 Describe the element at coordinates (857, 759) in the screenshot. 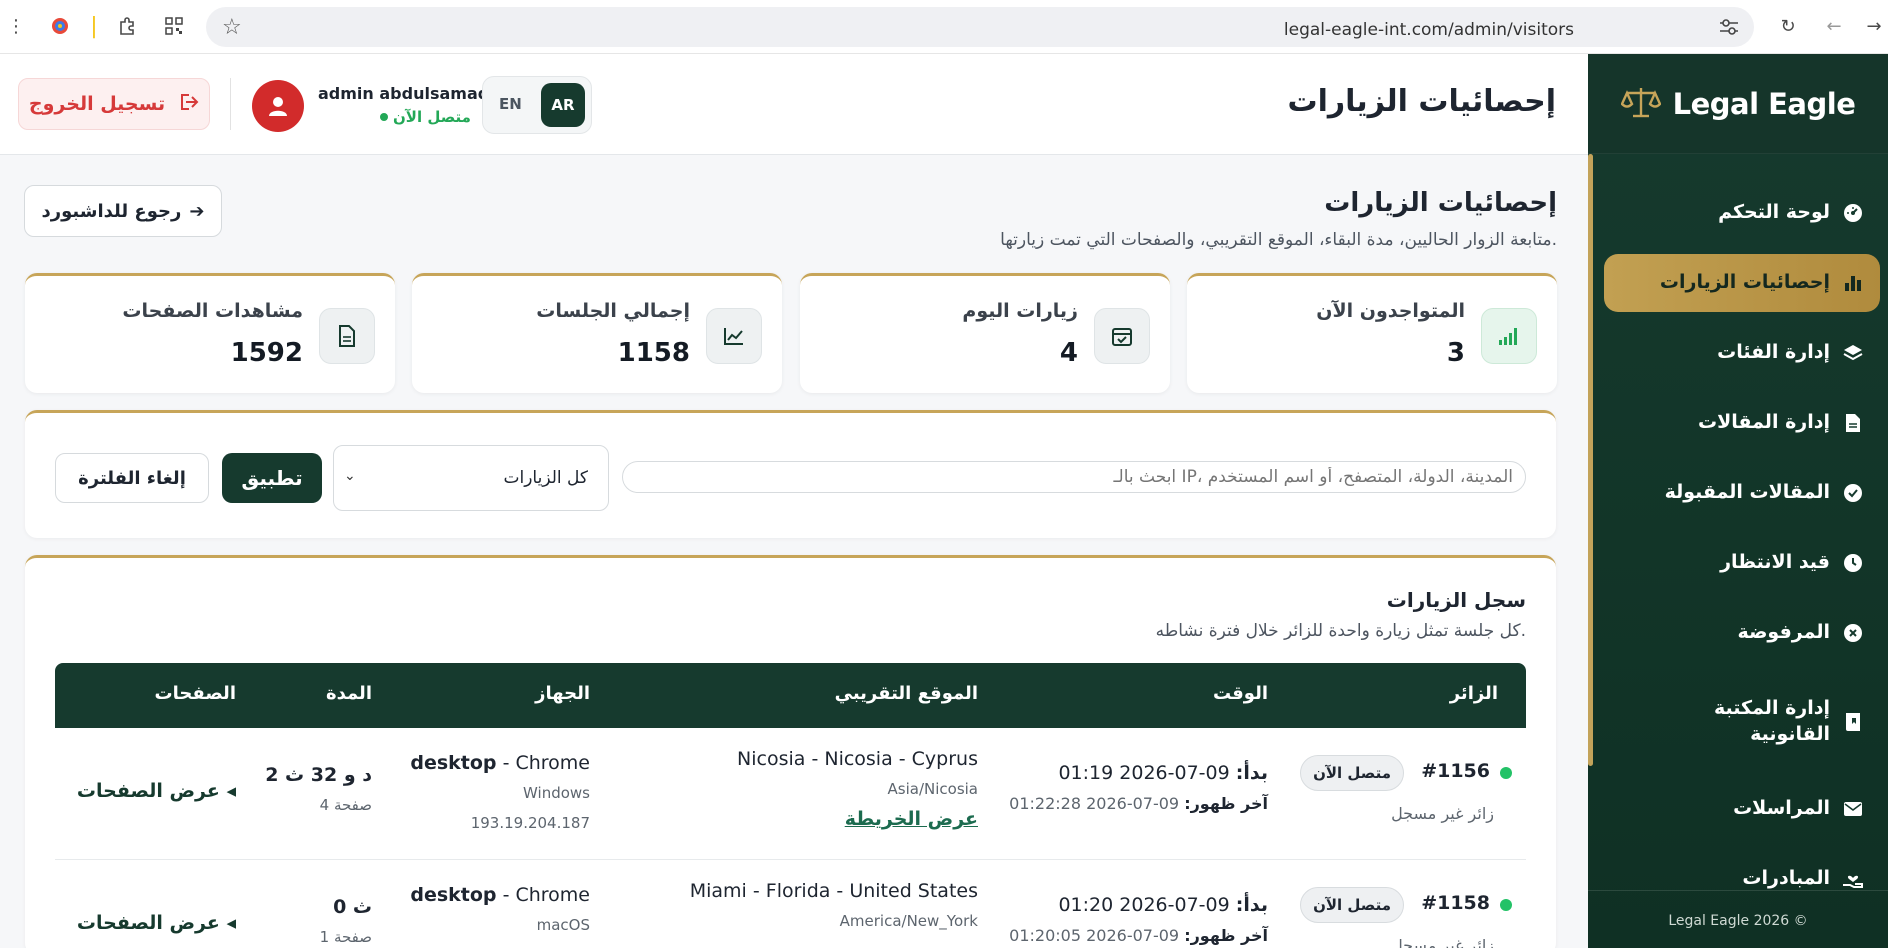

I see `location-text: Nicosia - Nicosia - Cyprus` at that location.